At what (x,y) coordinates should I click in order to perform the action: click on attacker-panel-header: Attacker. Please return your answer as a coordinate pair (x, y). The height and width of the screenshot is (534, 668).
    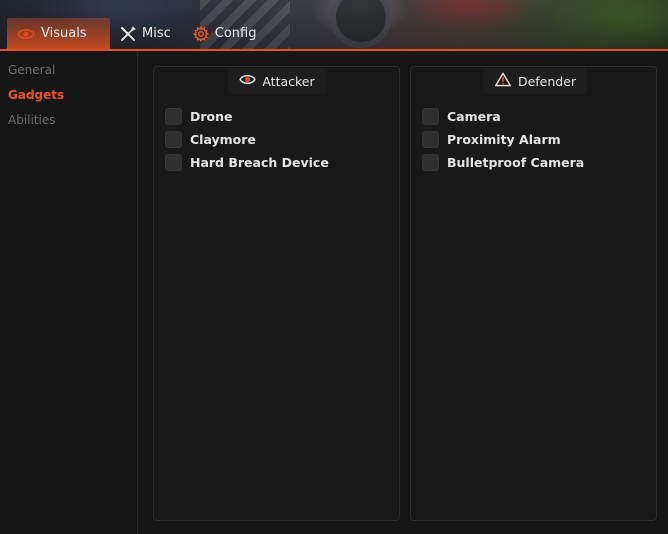
    Looking at the image, I should click on (277, 81).